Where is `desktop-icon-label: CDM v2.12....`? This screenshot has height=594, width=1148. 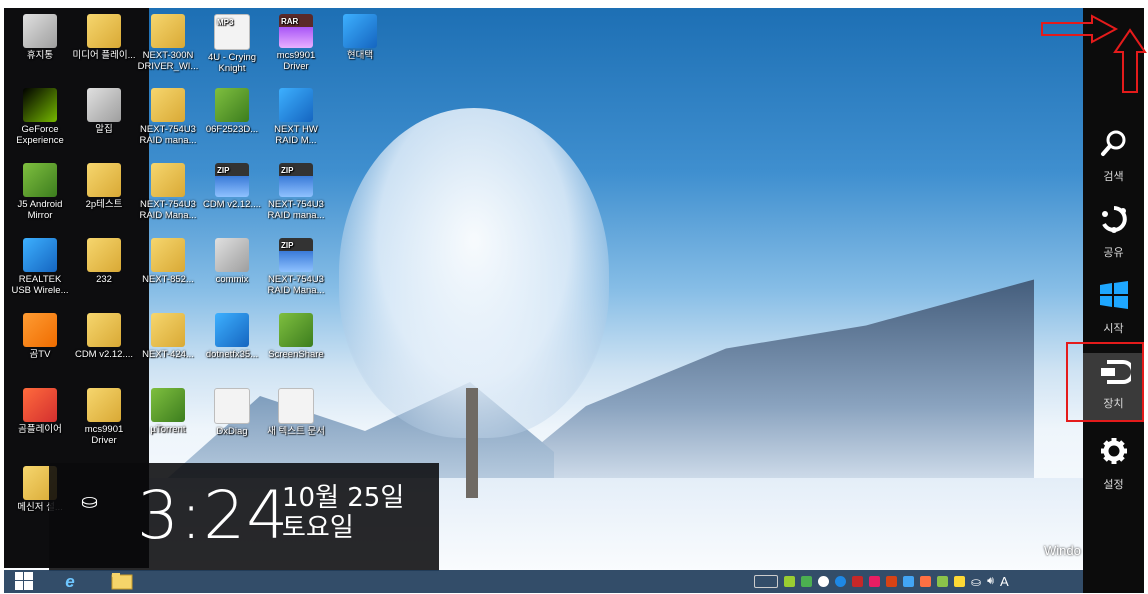
desktop-icon-label: CDM v2.12.... is located at coordinates (104, 354).